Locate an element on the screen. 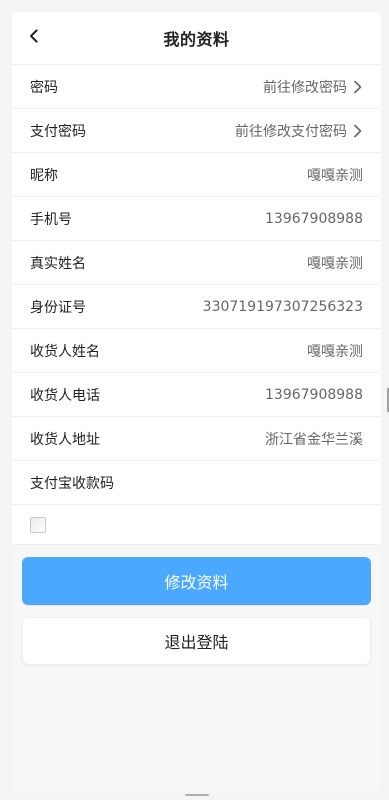  row-label-consignee-address: 收货人地址 is located at coordinates (65, 439).